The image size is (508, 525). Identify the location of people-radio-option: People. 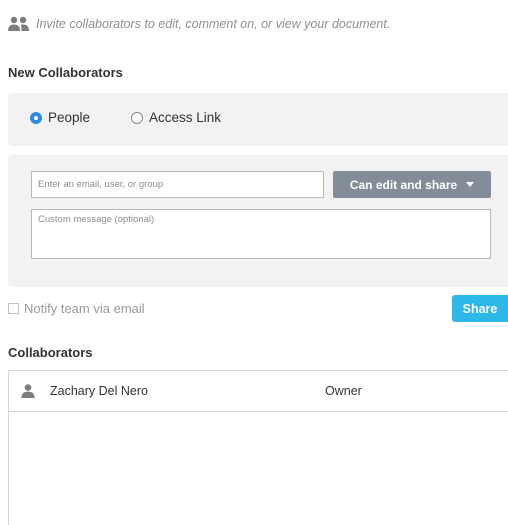
(60, 117).